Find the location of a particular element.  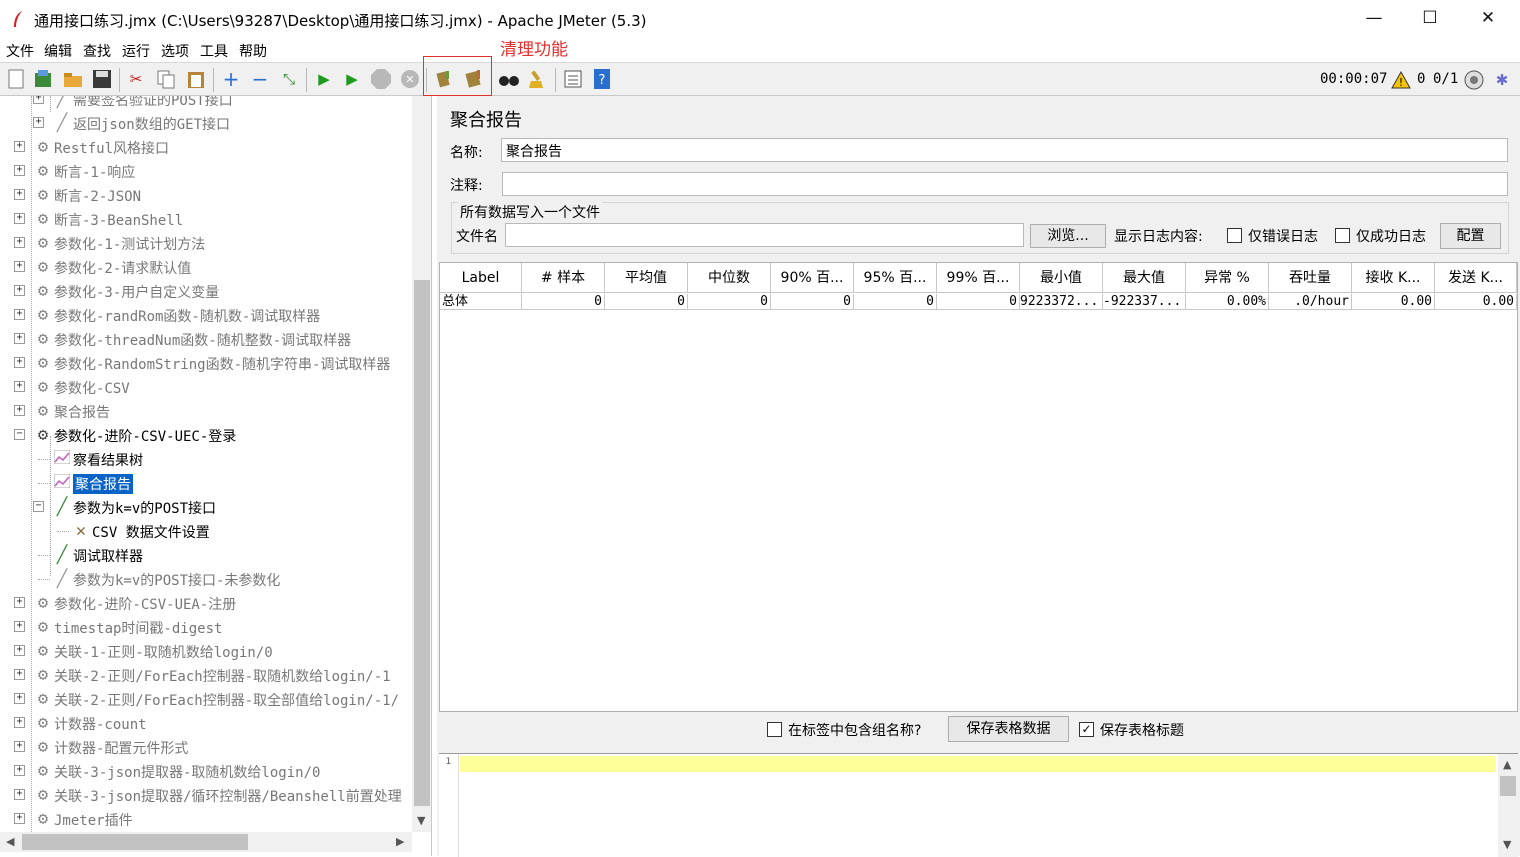

tree-node: ╱ 调试取样器 is located at coordinates (206, 555).